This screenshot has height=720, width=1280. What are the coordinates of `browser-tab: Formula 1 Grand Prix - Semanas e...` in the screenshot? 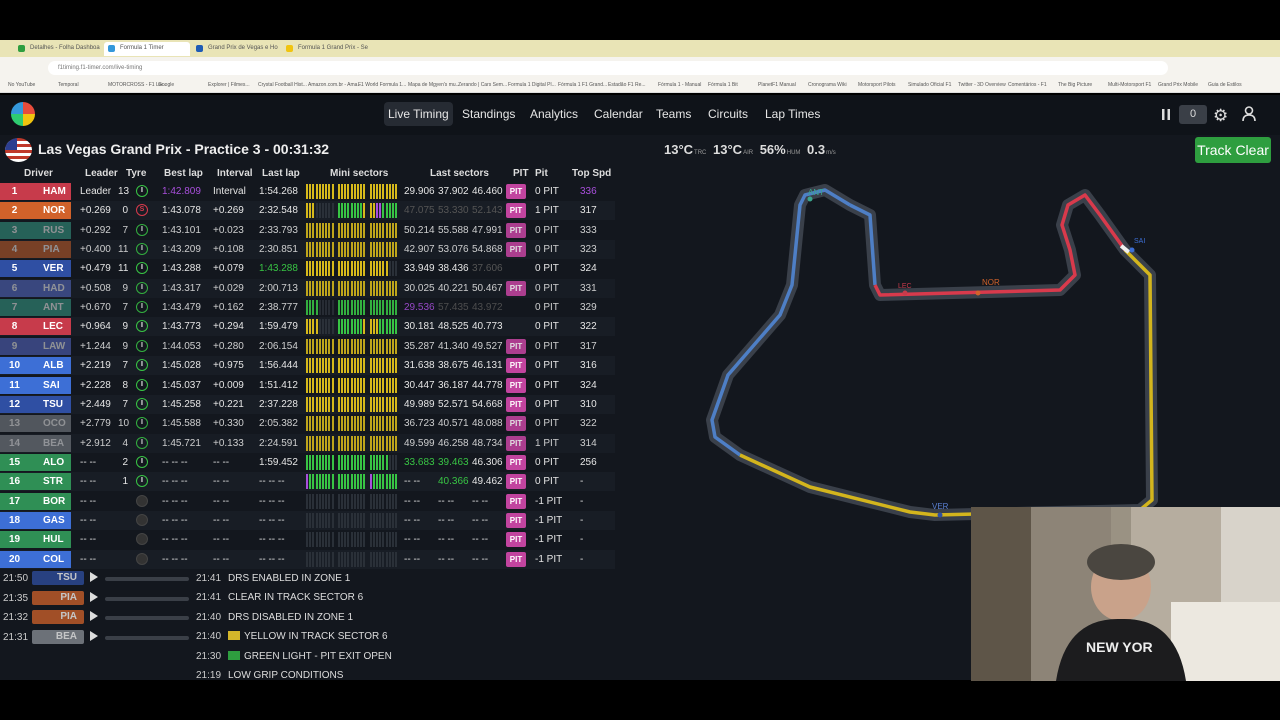 It's located at (325, 49).